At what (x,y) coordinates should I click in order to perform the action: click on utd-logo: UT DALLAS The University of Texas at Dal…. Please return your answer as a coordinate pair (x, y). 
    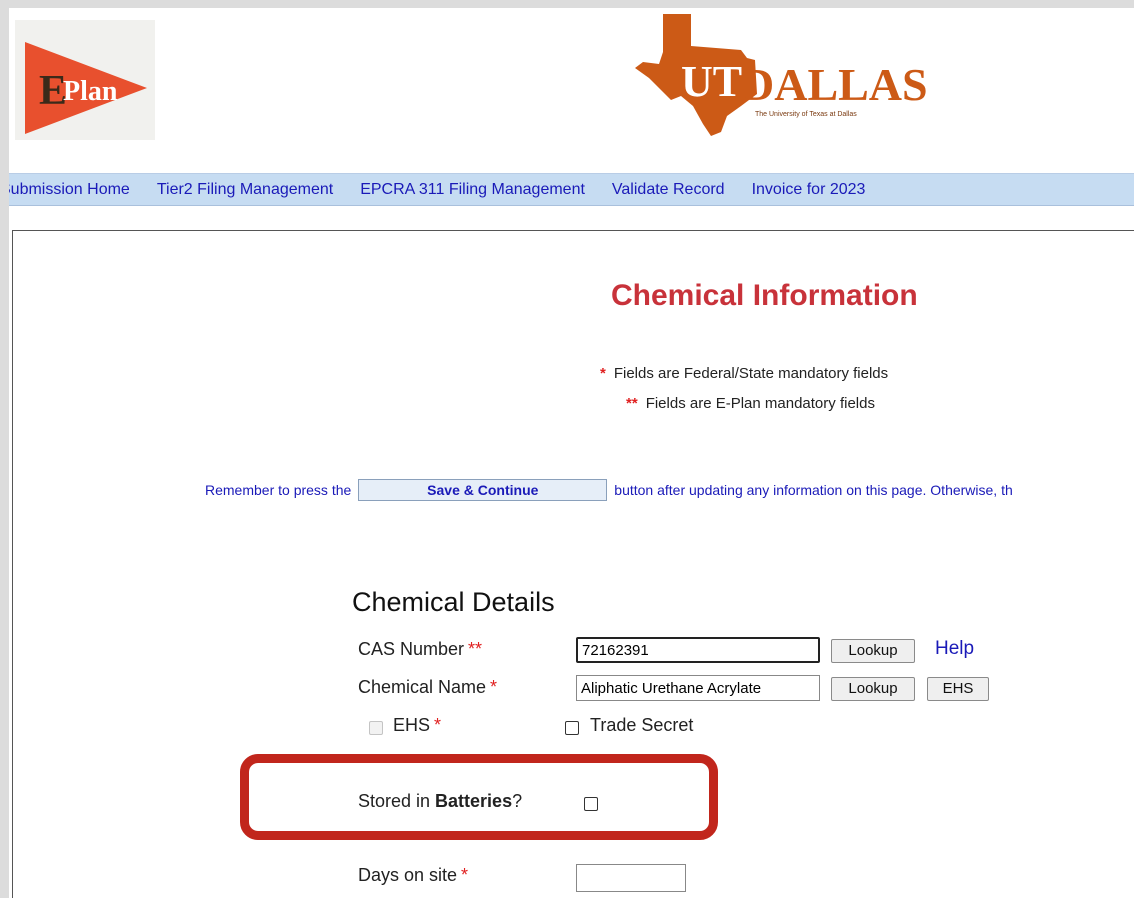
    Looking at the image, I should click on (784, 74).